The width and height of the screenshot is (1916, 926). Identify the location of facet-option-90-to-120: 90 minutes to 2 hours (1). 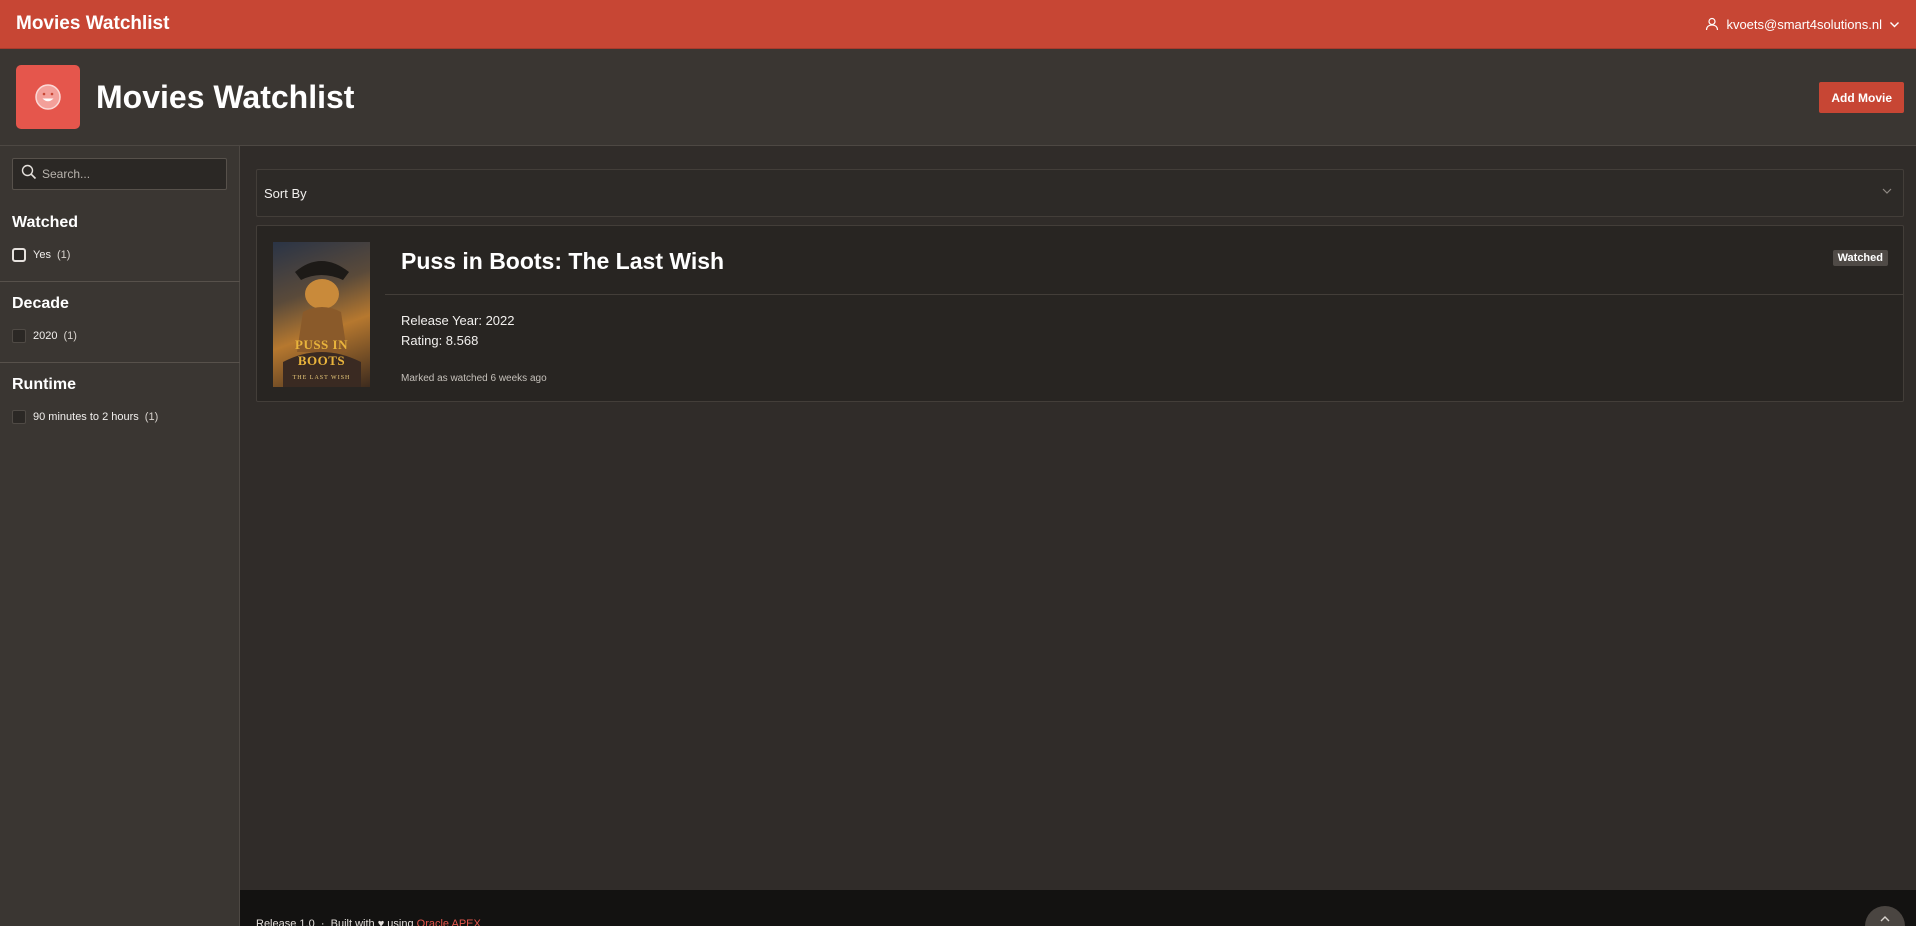
(126, 417).